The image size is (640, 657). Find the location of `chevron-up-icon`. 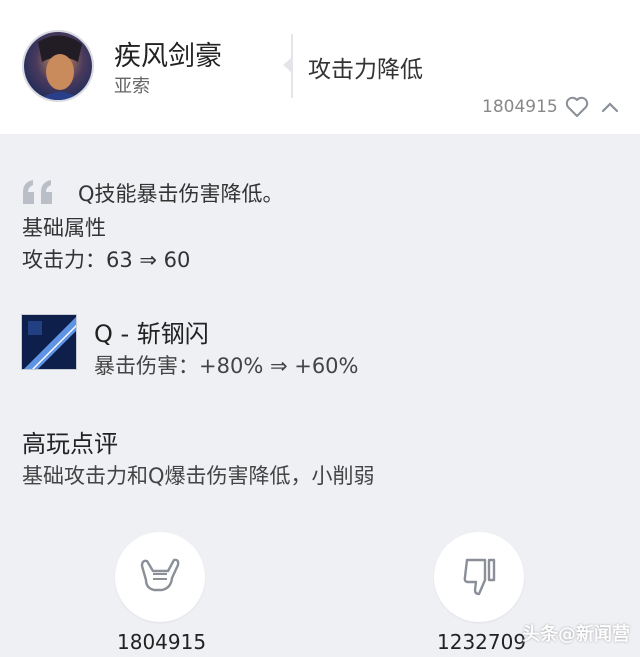

chevron-up-icon is located at coordinates (610, 107).